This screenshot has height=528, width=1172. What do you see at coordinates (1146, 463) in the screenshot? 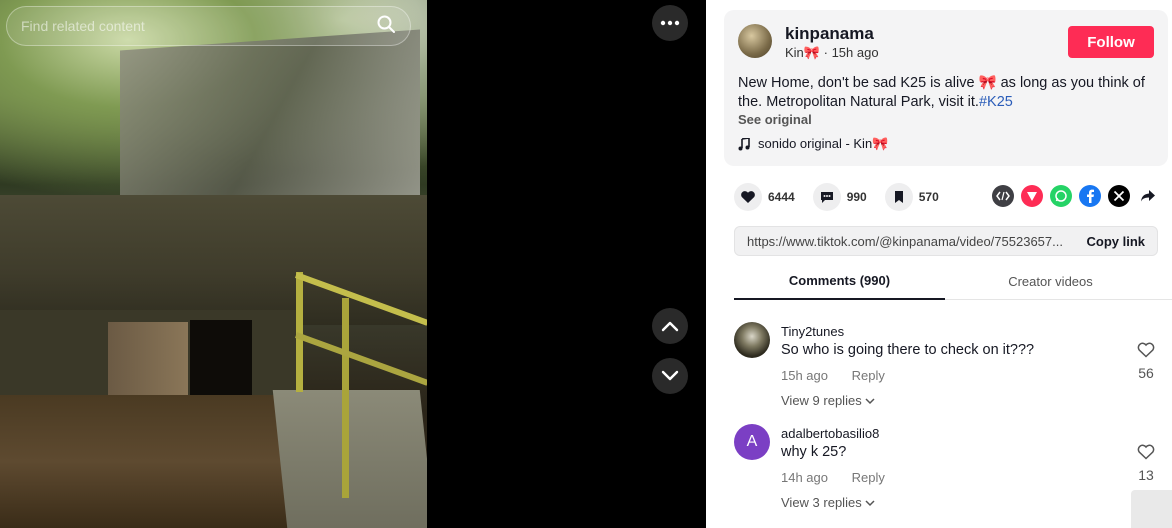
I see `comment-like: 13` at bounding box center [1146, 463].